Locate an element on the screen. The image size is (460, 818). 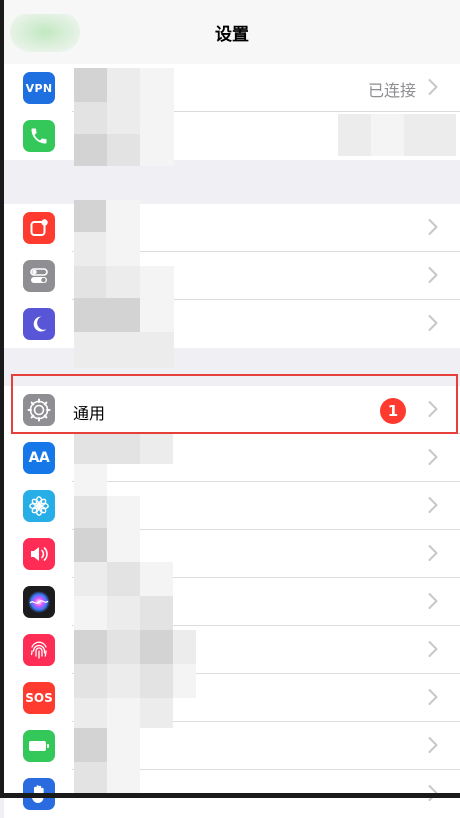
phone-icon is located at coordinates (39, 136).